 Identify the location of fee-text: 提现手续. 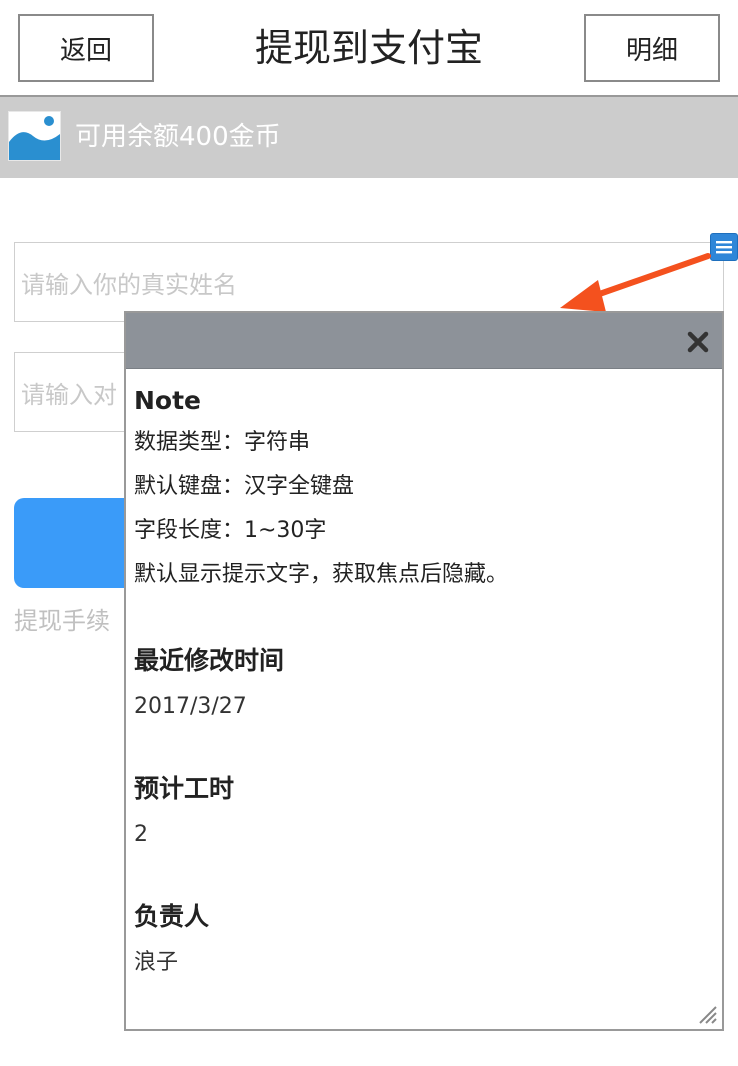
(62, 621).